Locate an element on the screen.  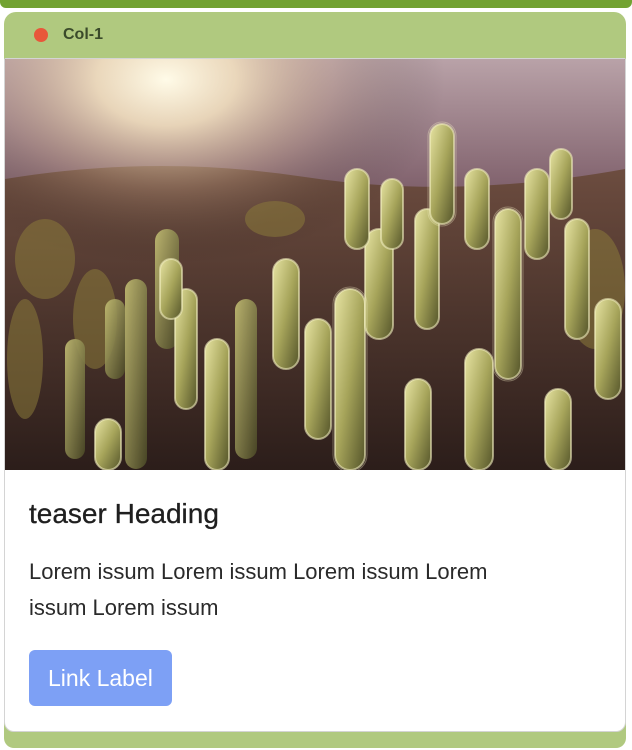
column-title: Col-1 is located at coordinates (83, 34).